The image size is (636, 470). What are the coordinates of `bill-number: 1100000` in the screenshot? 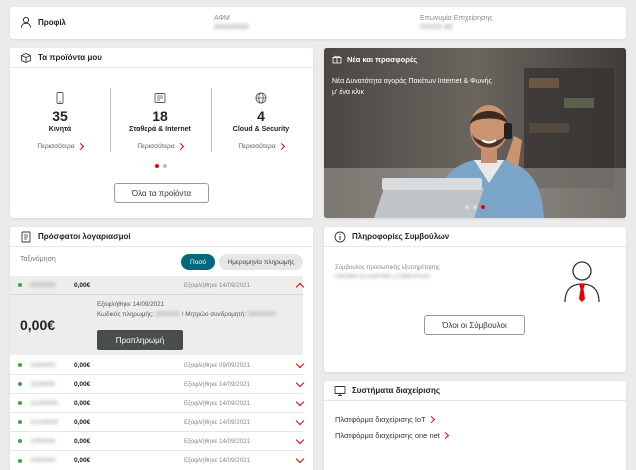 It's located at (42, 384).